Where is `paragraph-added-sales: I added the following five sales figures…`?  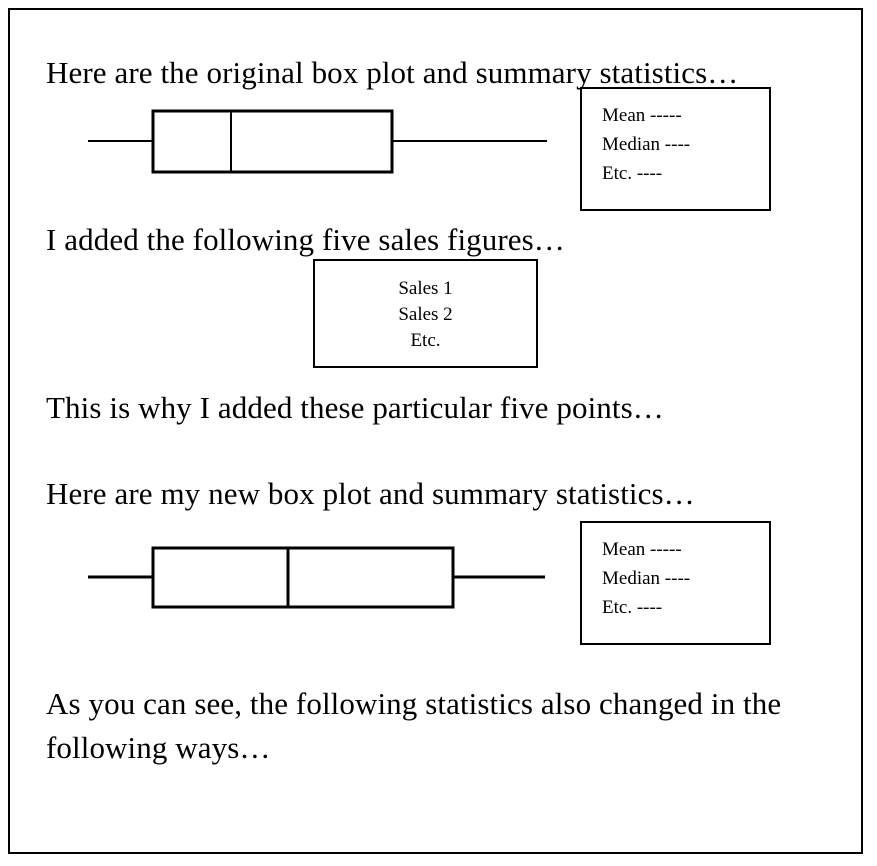 paragraph-added-sales: I added the following five sales figures… is located at coordinates (305, 239).